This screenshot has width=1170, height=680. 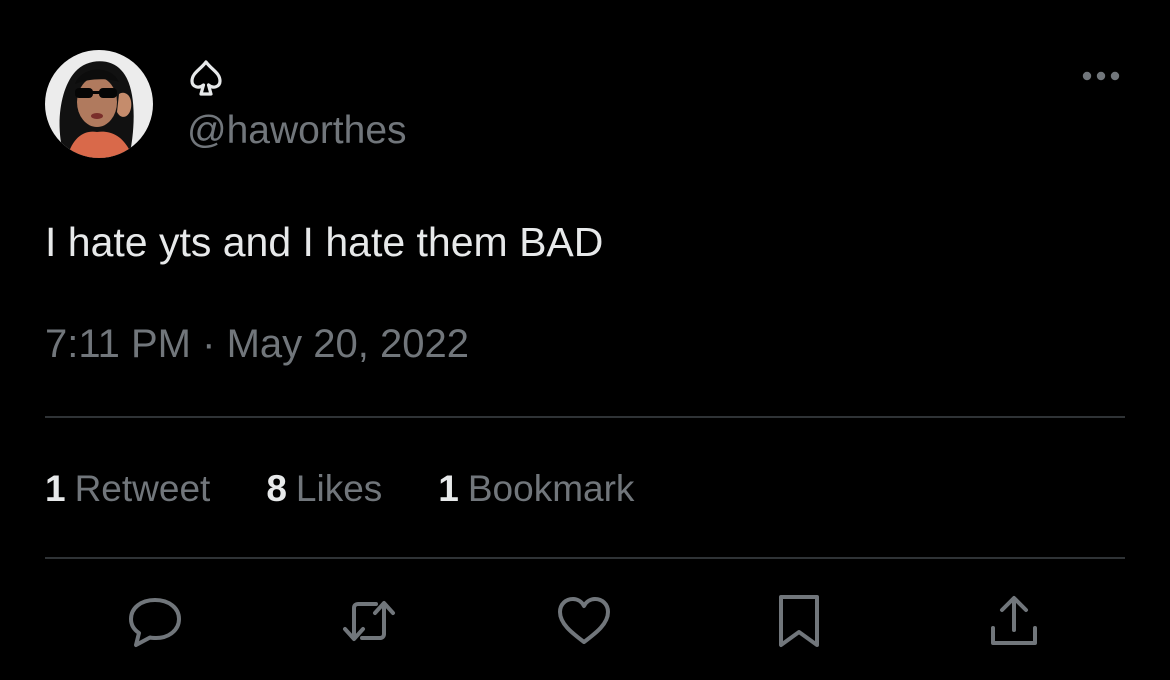 I want to click on tweet-text: I hate yts and I hate them BAD, so click(x=324, y=242).